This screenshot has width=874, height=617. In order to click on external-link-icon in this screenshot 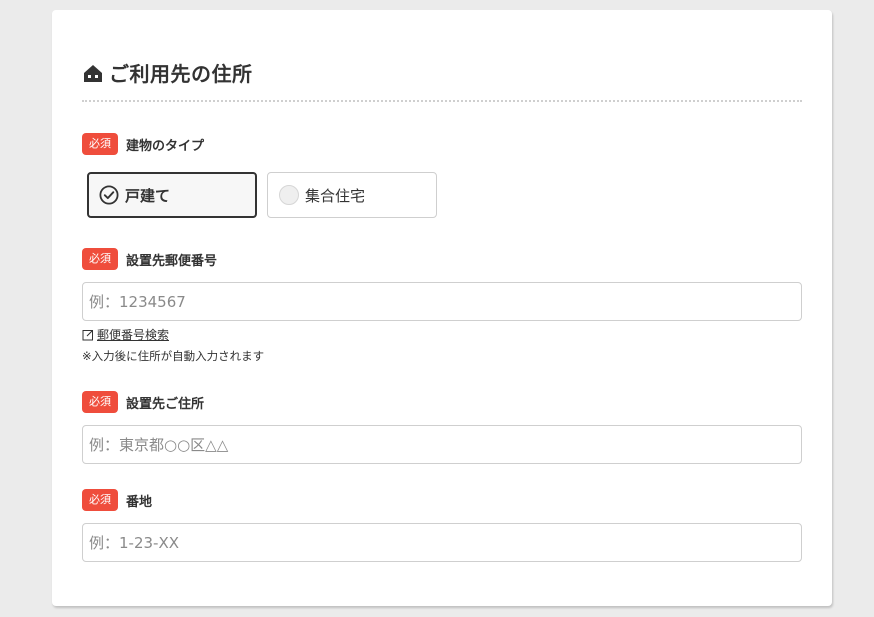, I will do `click(88, 335)`.